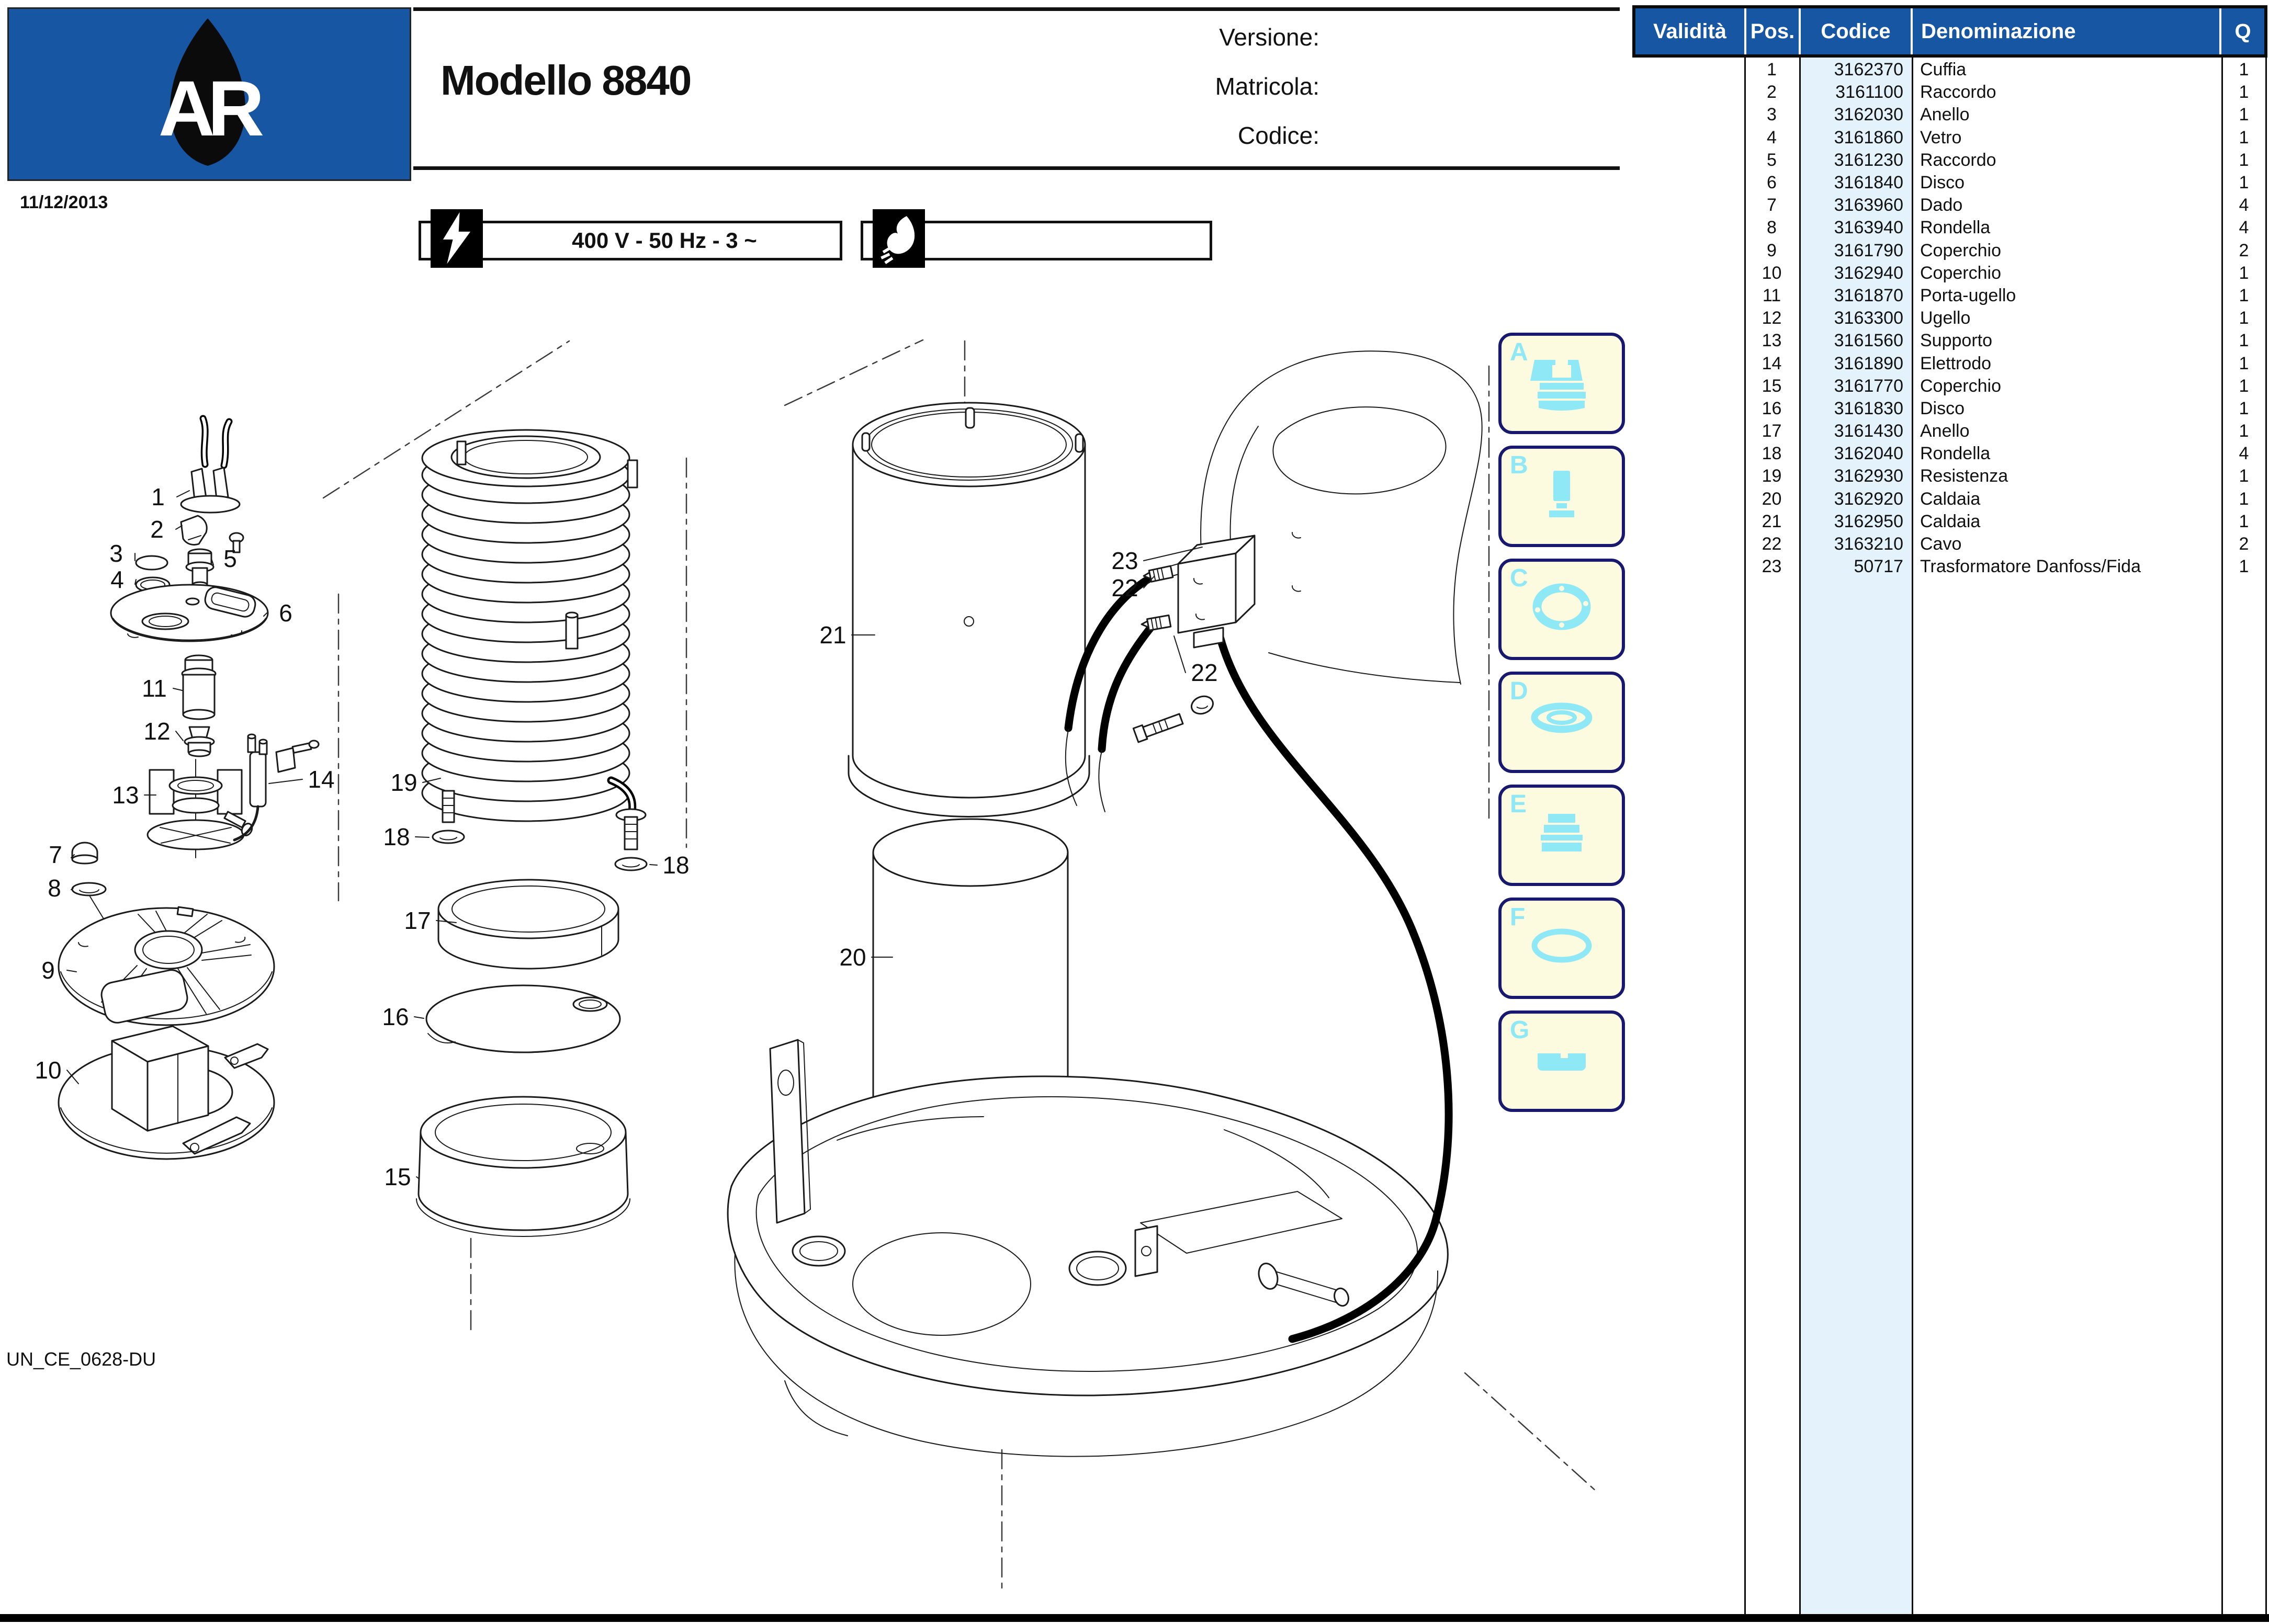  Describe the element at coordinates (2030, 567) in the screenshot. I see `cell-name: Trasformatore Danfoss/Fida` at that location.